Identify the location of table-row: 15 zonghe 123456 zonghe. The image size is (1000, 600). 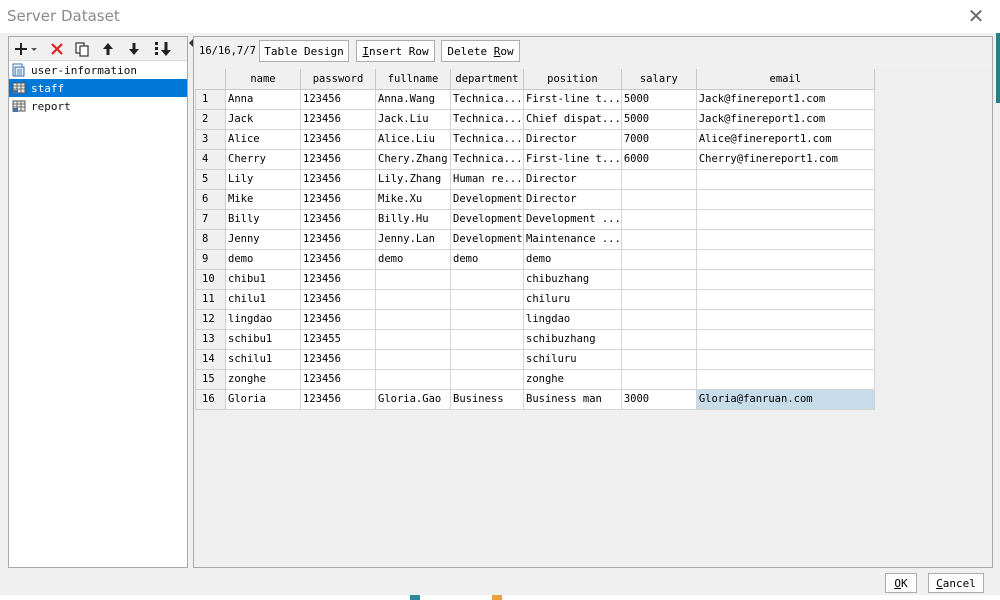
(535, 379).